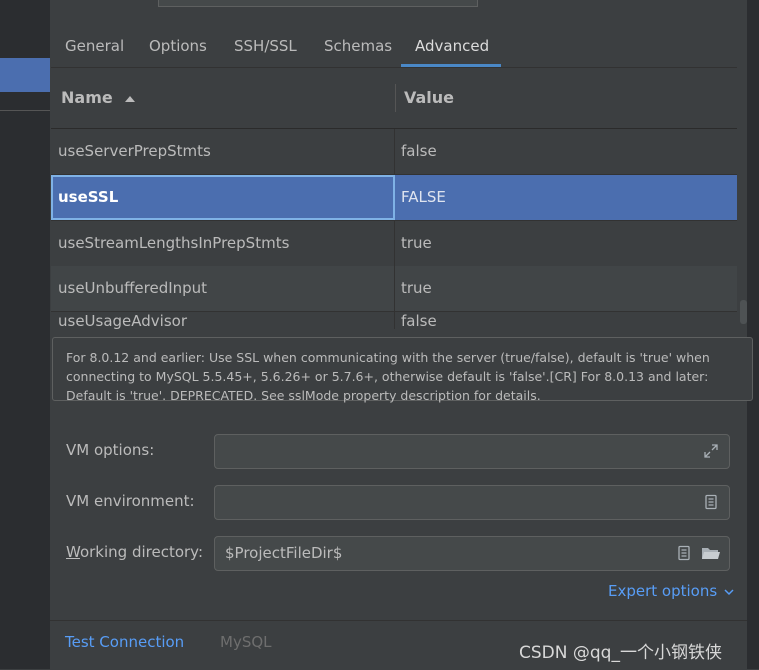 This screenshot has height=670, width=759. What do you see at coordinates (174, 243) in the screenshot?
I see `property-name: useStreamLengthsInPrepStmts` at bounding box center [174, 243].